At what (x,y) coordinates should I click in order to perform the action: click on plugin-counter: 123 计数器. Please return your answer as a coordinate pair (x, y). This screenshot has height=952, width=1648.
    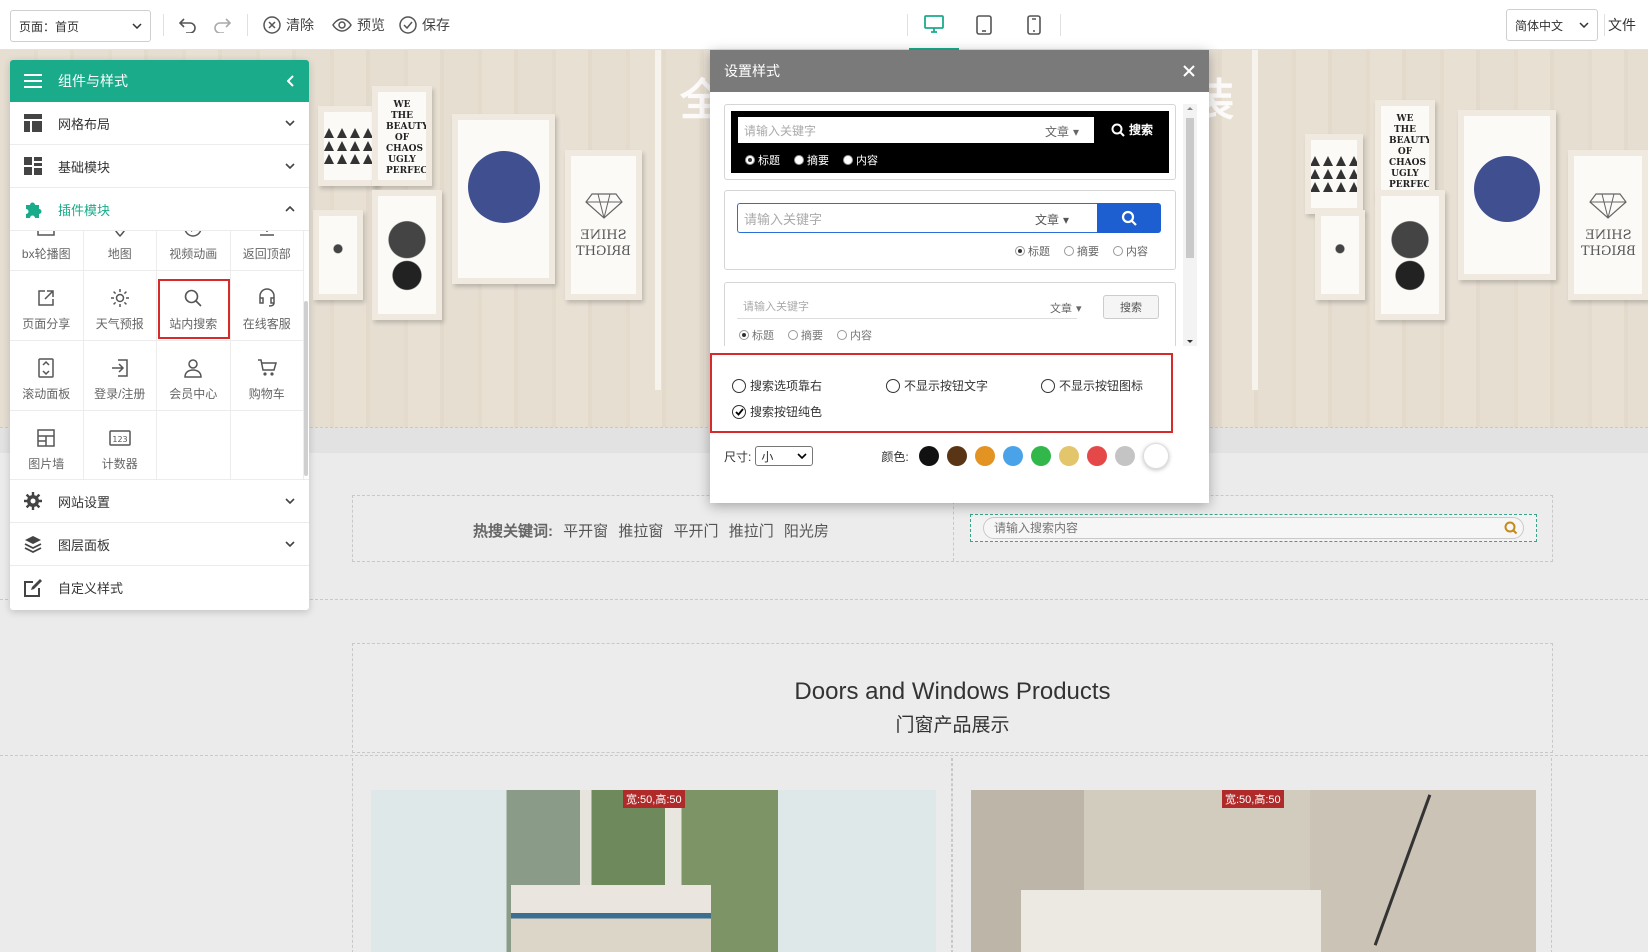
    Looking at the image, I should click on (120, 445).